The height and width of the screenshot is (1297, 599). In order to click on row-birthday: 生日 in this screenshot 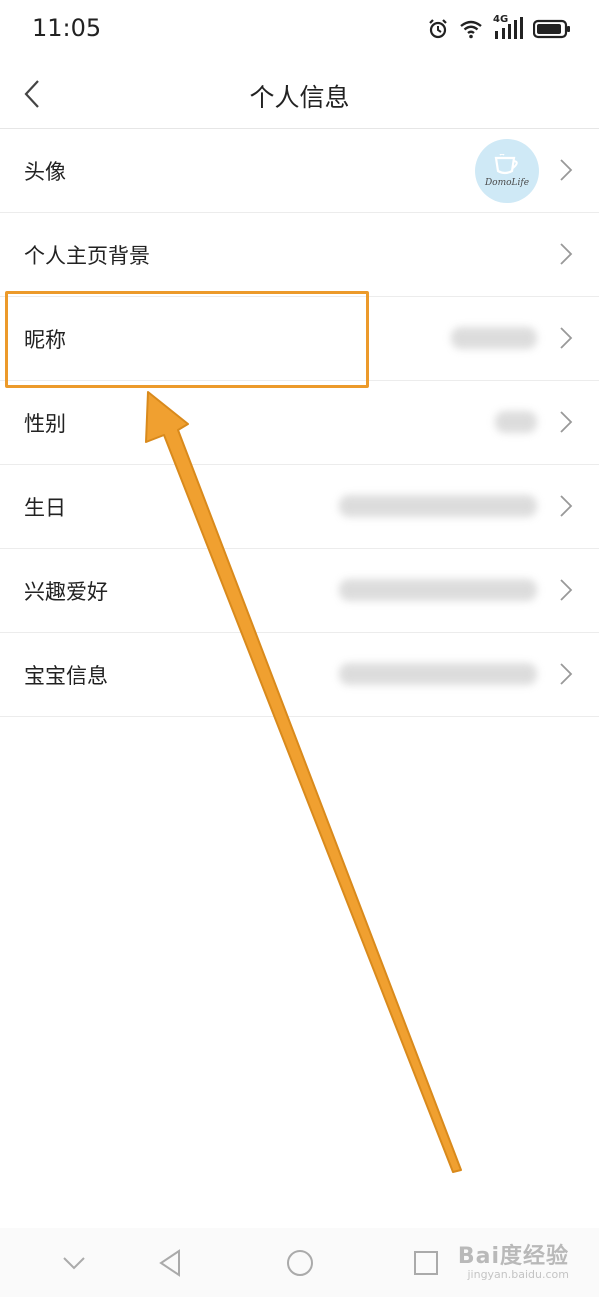, I will do `click(299, 507)`.